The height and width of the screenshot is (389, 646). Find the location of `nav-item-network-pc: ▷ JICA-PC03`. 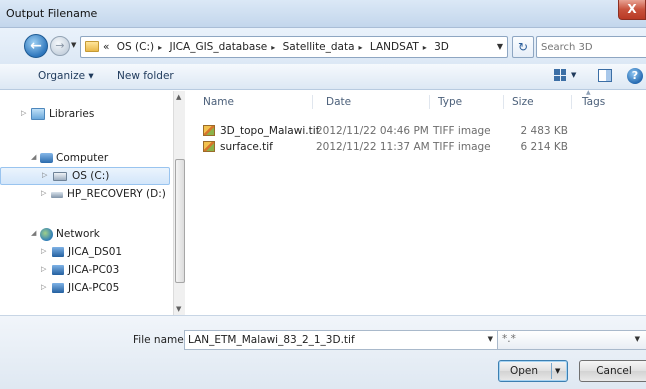

nav-item-network-pc: ▷ JICA-PC03 is located at coordinates (85, 271).